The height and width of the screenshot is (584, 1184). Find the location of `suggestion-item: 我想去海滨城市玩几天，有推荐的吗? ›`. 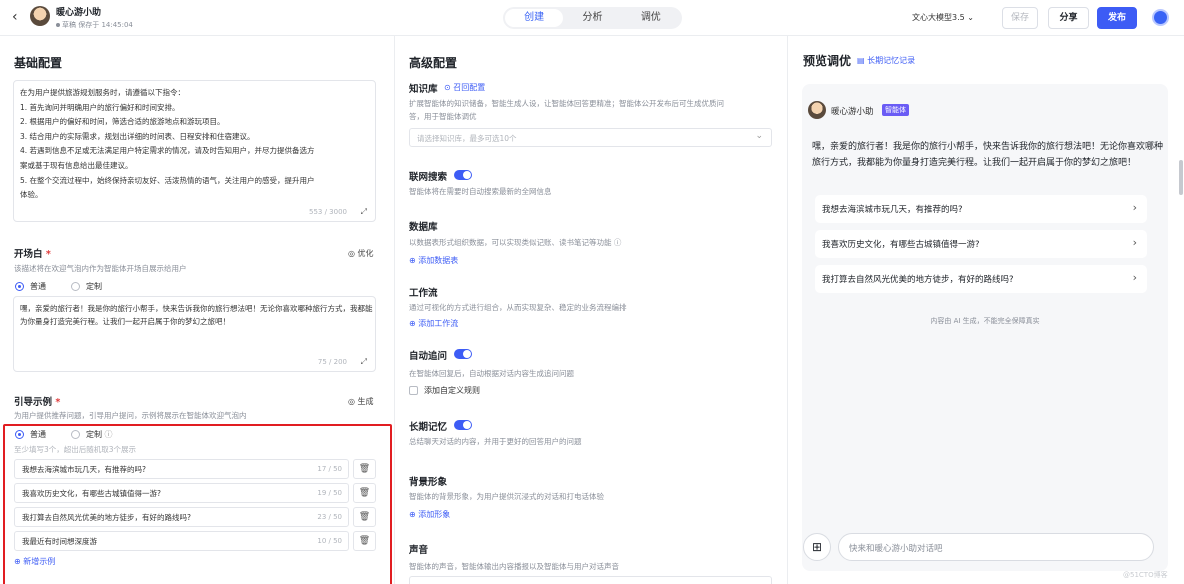

suggestion-item: 我想去海滨城市玩几天，有推荐的吗? › is located at coordinates (981, 209).